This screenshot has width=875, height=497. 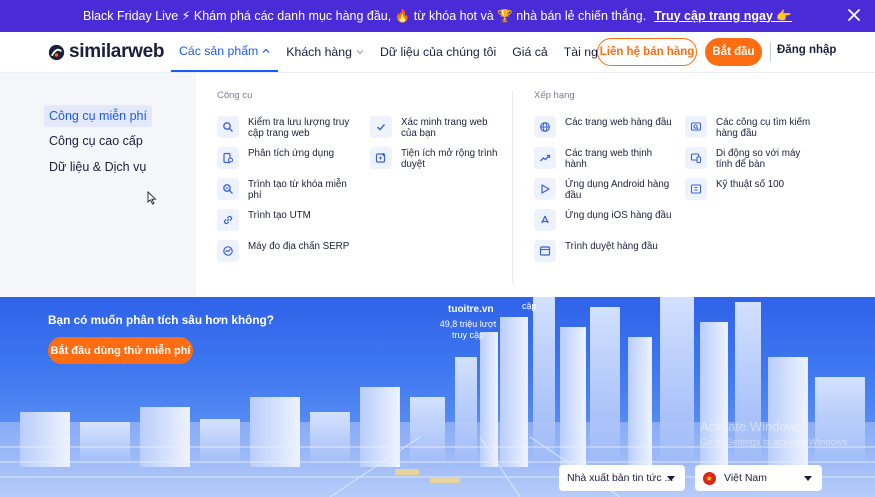 I want to click on menu-item-verify-website: Xác minh trang web của bạn, so click(x=435, y=127).